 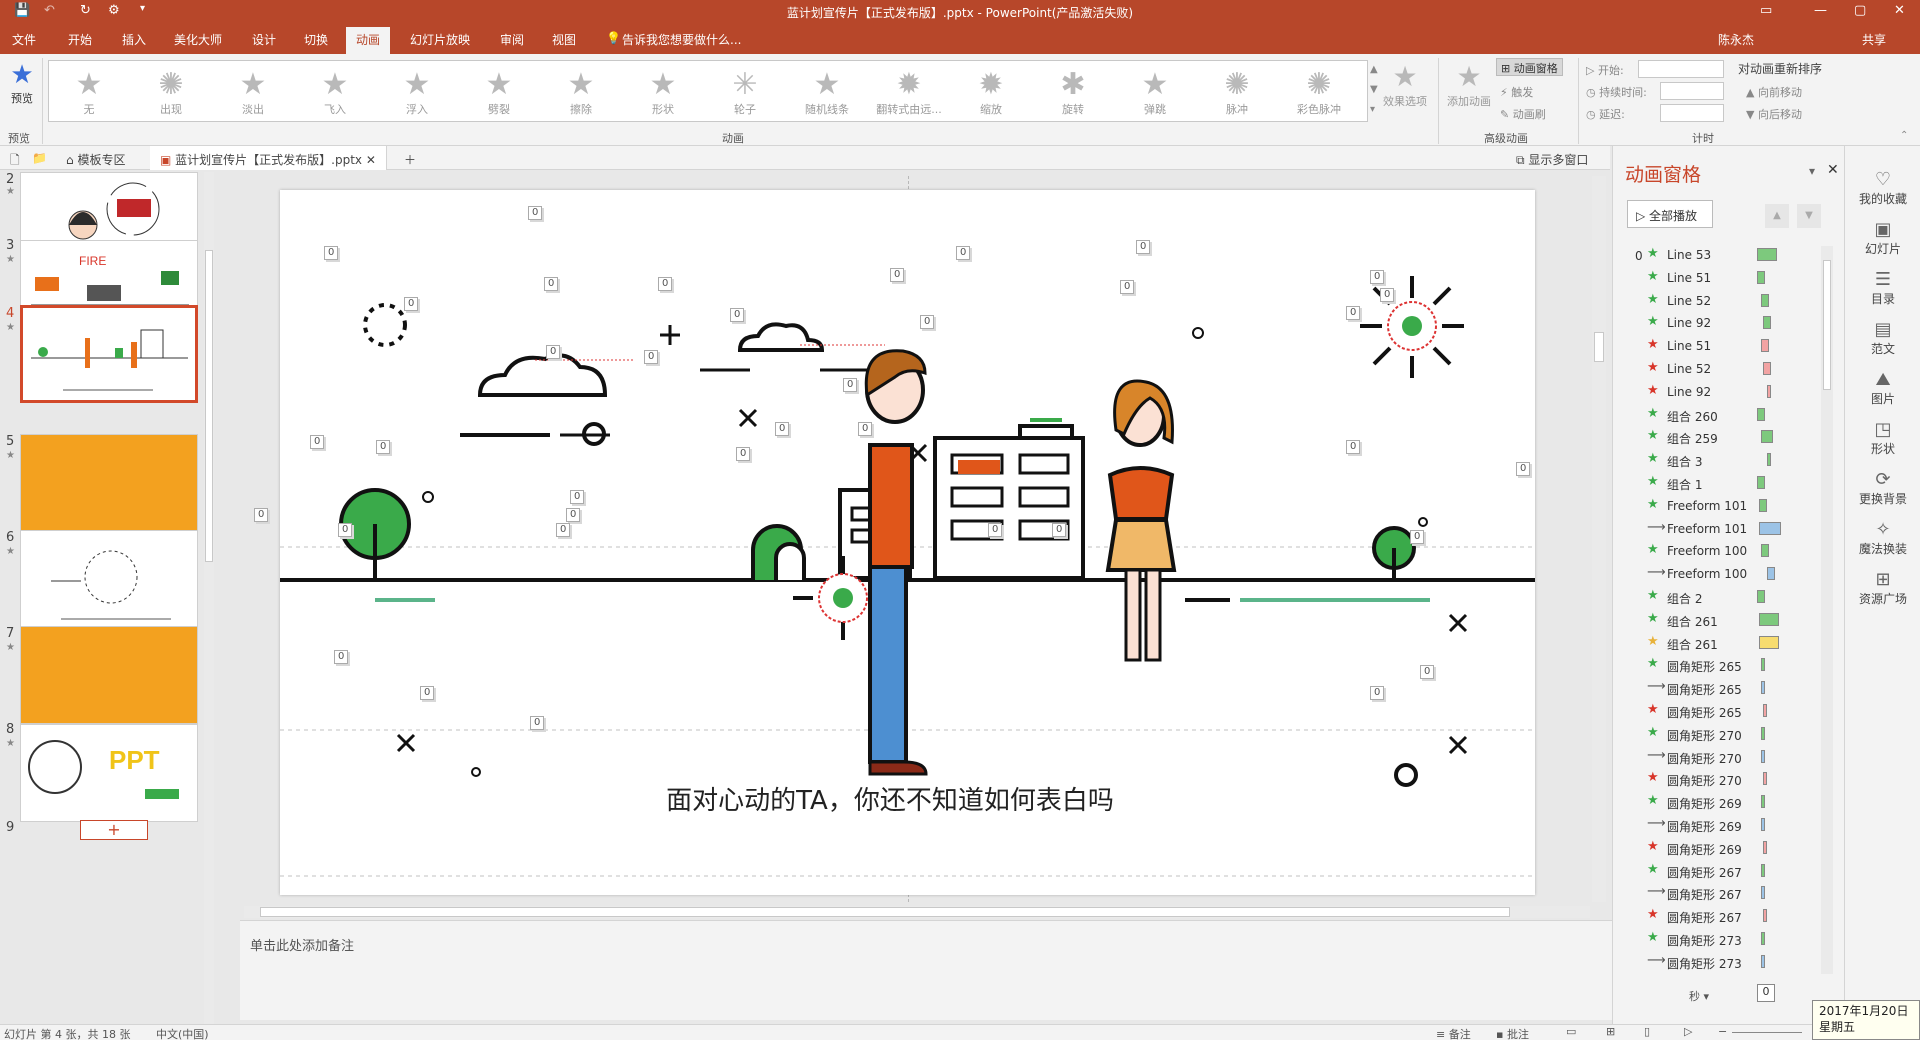 What do you see at coordinates (1512, 1033) in the screenshot?
I see `comments-toggle: ▪ 批注` at bounding box center [1512, 1033].